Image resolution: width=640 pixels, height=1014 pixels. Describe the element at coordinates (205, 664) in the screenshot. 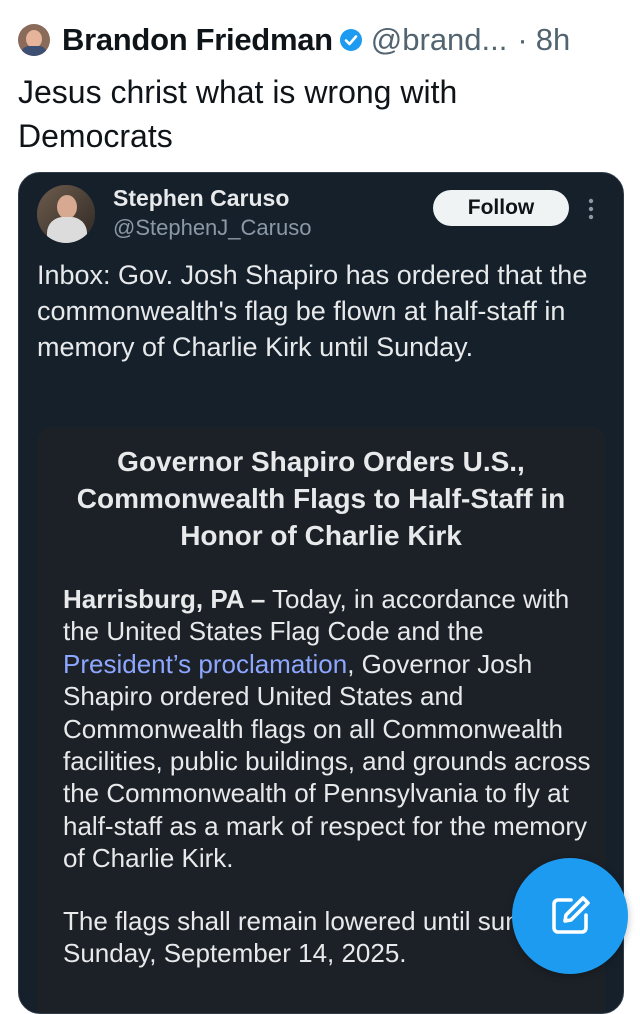

I see `proclamation-link: President’s proclamation` at that location.